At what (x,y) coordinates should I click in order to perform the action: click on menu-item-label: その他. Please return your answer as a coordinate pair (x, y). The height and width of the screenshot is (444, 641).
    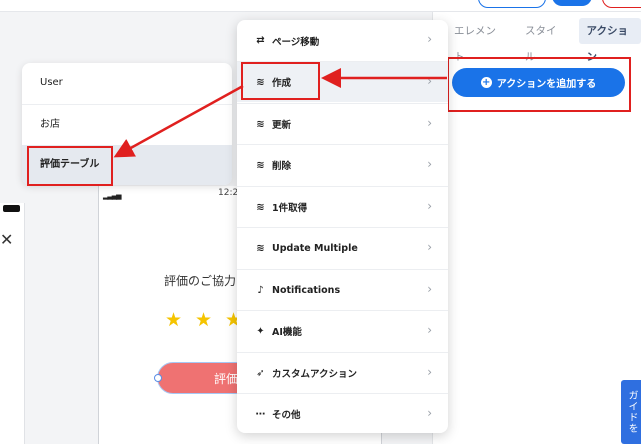
    Looking at the image, I should click on (286, 415).